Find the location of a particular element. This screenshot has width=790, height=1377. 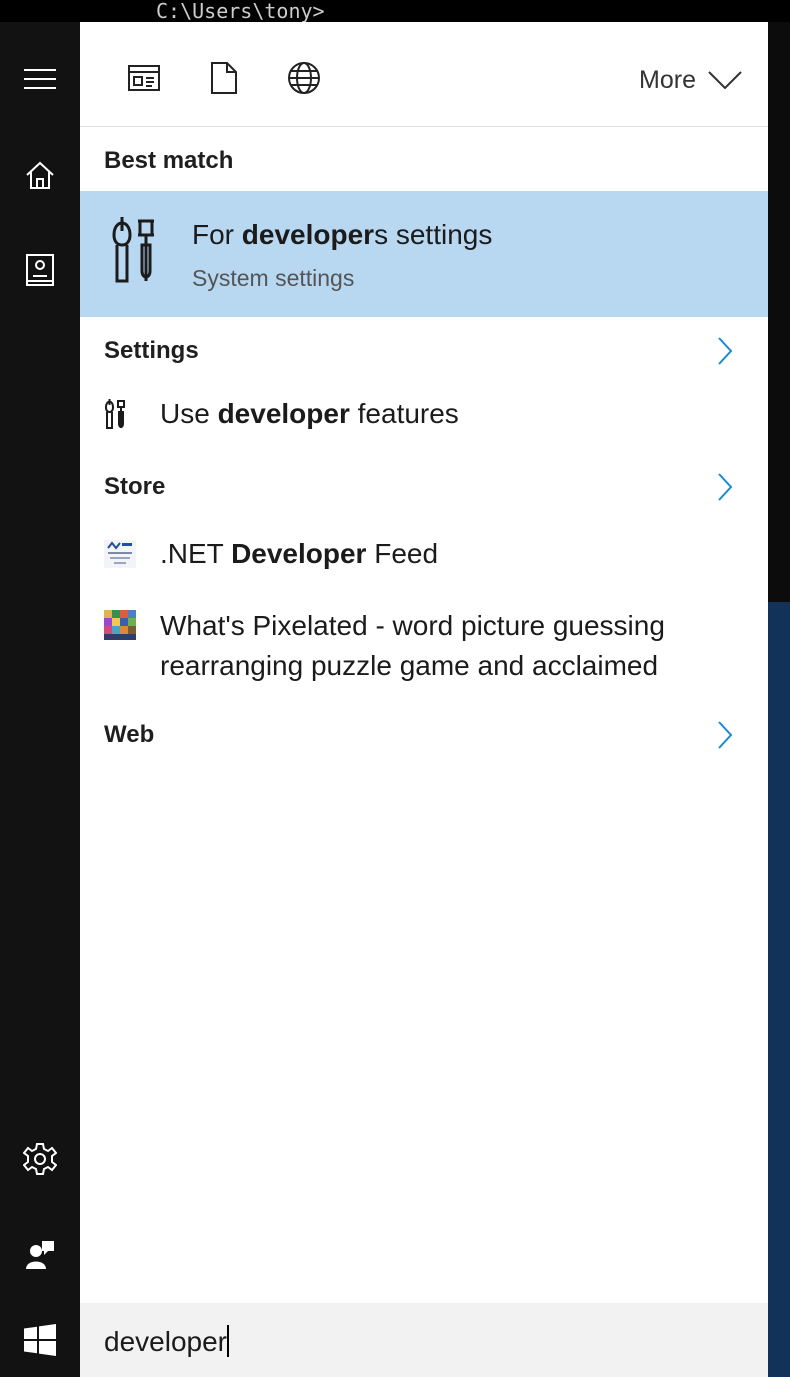

pixelated-app-icon is located at coordinates (120, 625).